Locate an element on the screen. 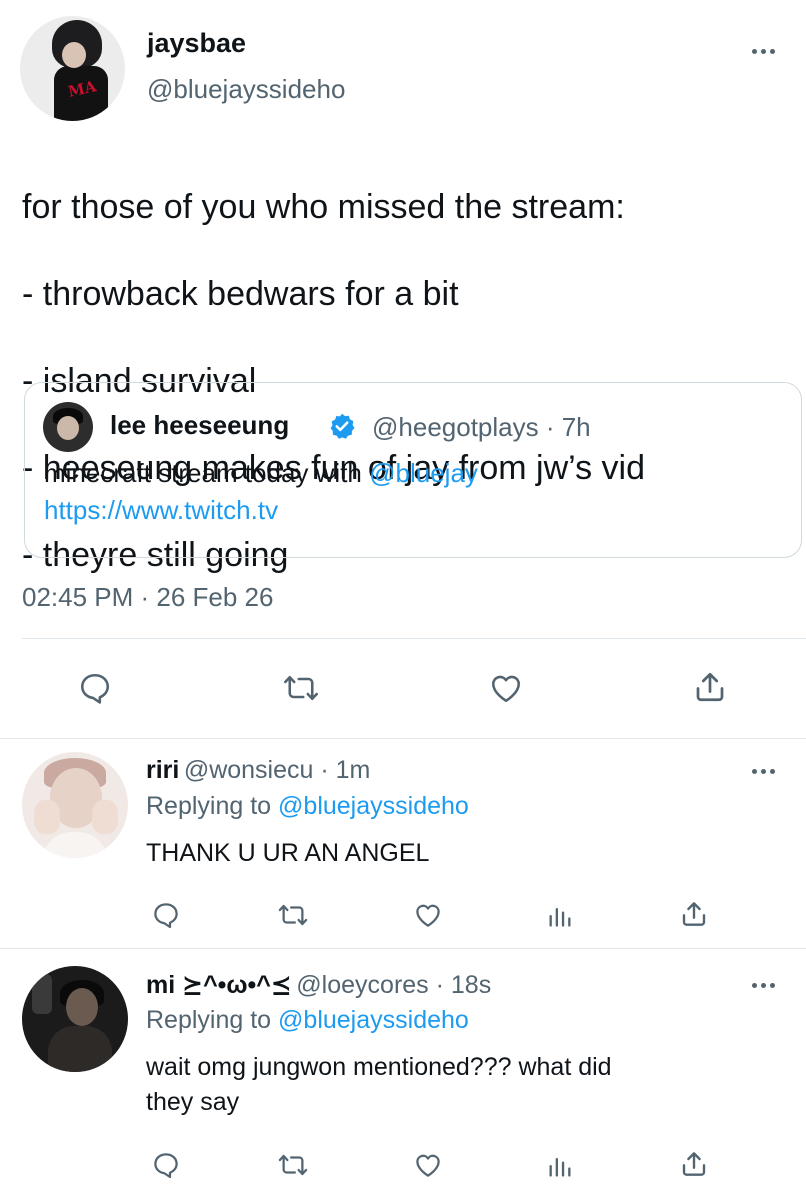 This screenshot has width=806, height=1200. quote-author-avatar is located at coordinates (68, 427).